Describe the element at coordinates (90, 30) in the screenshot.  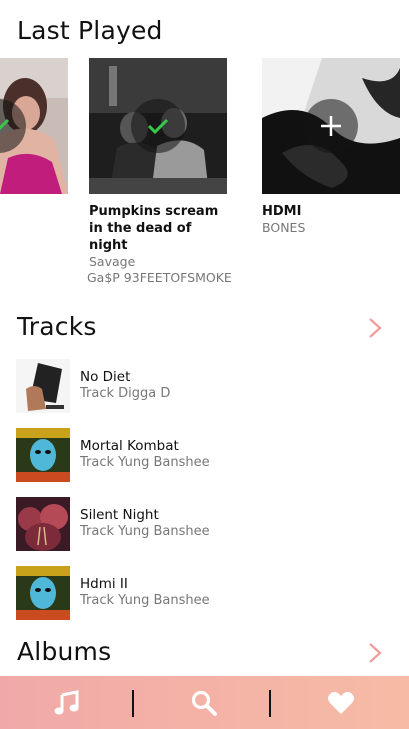
I see `last-played-title: Last Played` at that location.